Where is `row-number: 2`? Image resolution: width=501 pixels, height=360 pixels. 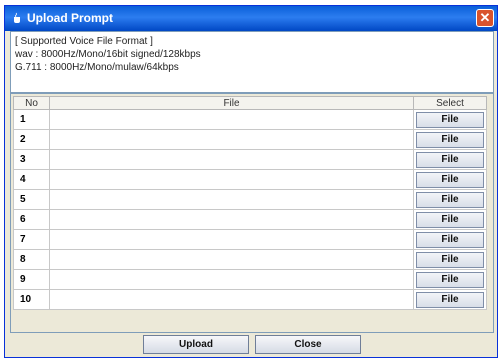 row-number: 2 is located at coordinates (31, 139).